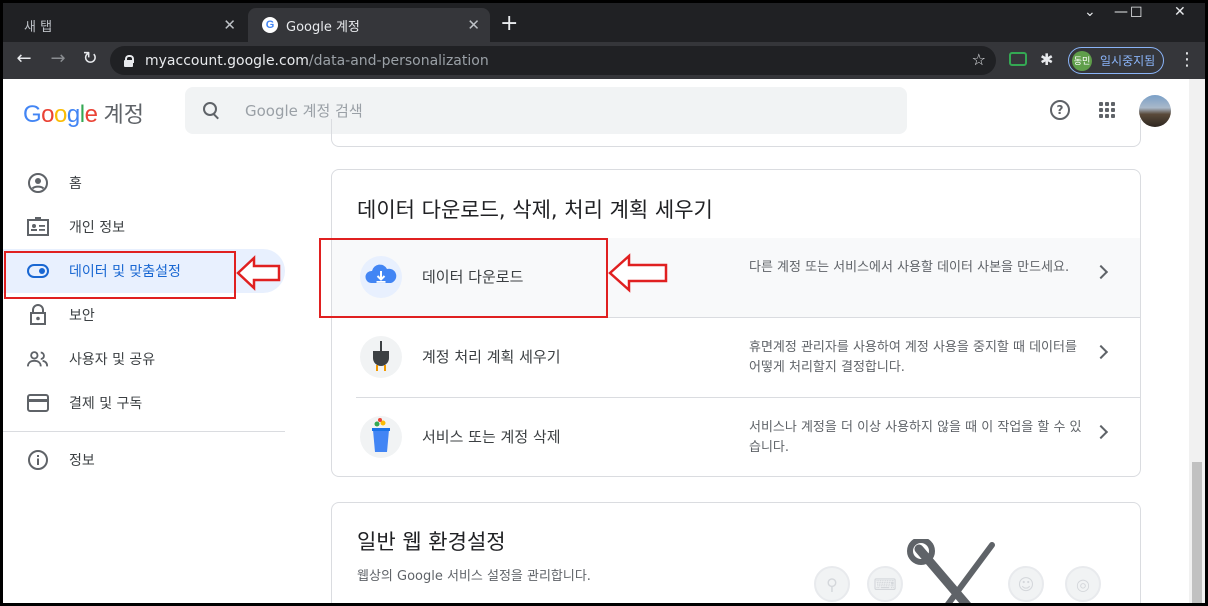  What do you see at coordinates (144, 460) in the screenshot?
I see `sidebar-item-about: 정보` at bounding box center [144, 460].